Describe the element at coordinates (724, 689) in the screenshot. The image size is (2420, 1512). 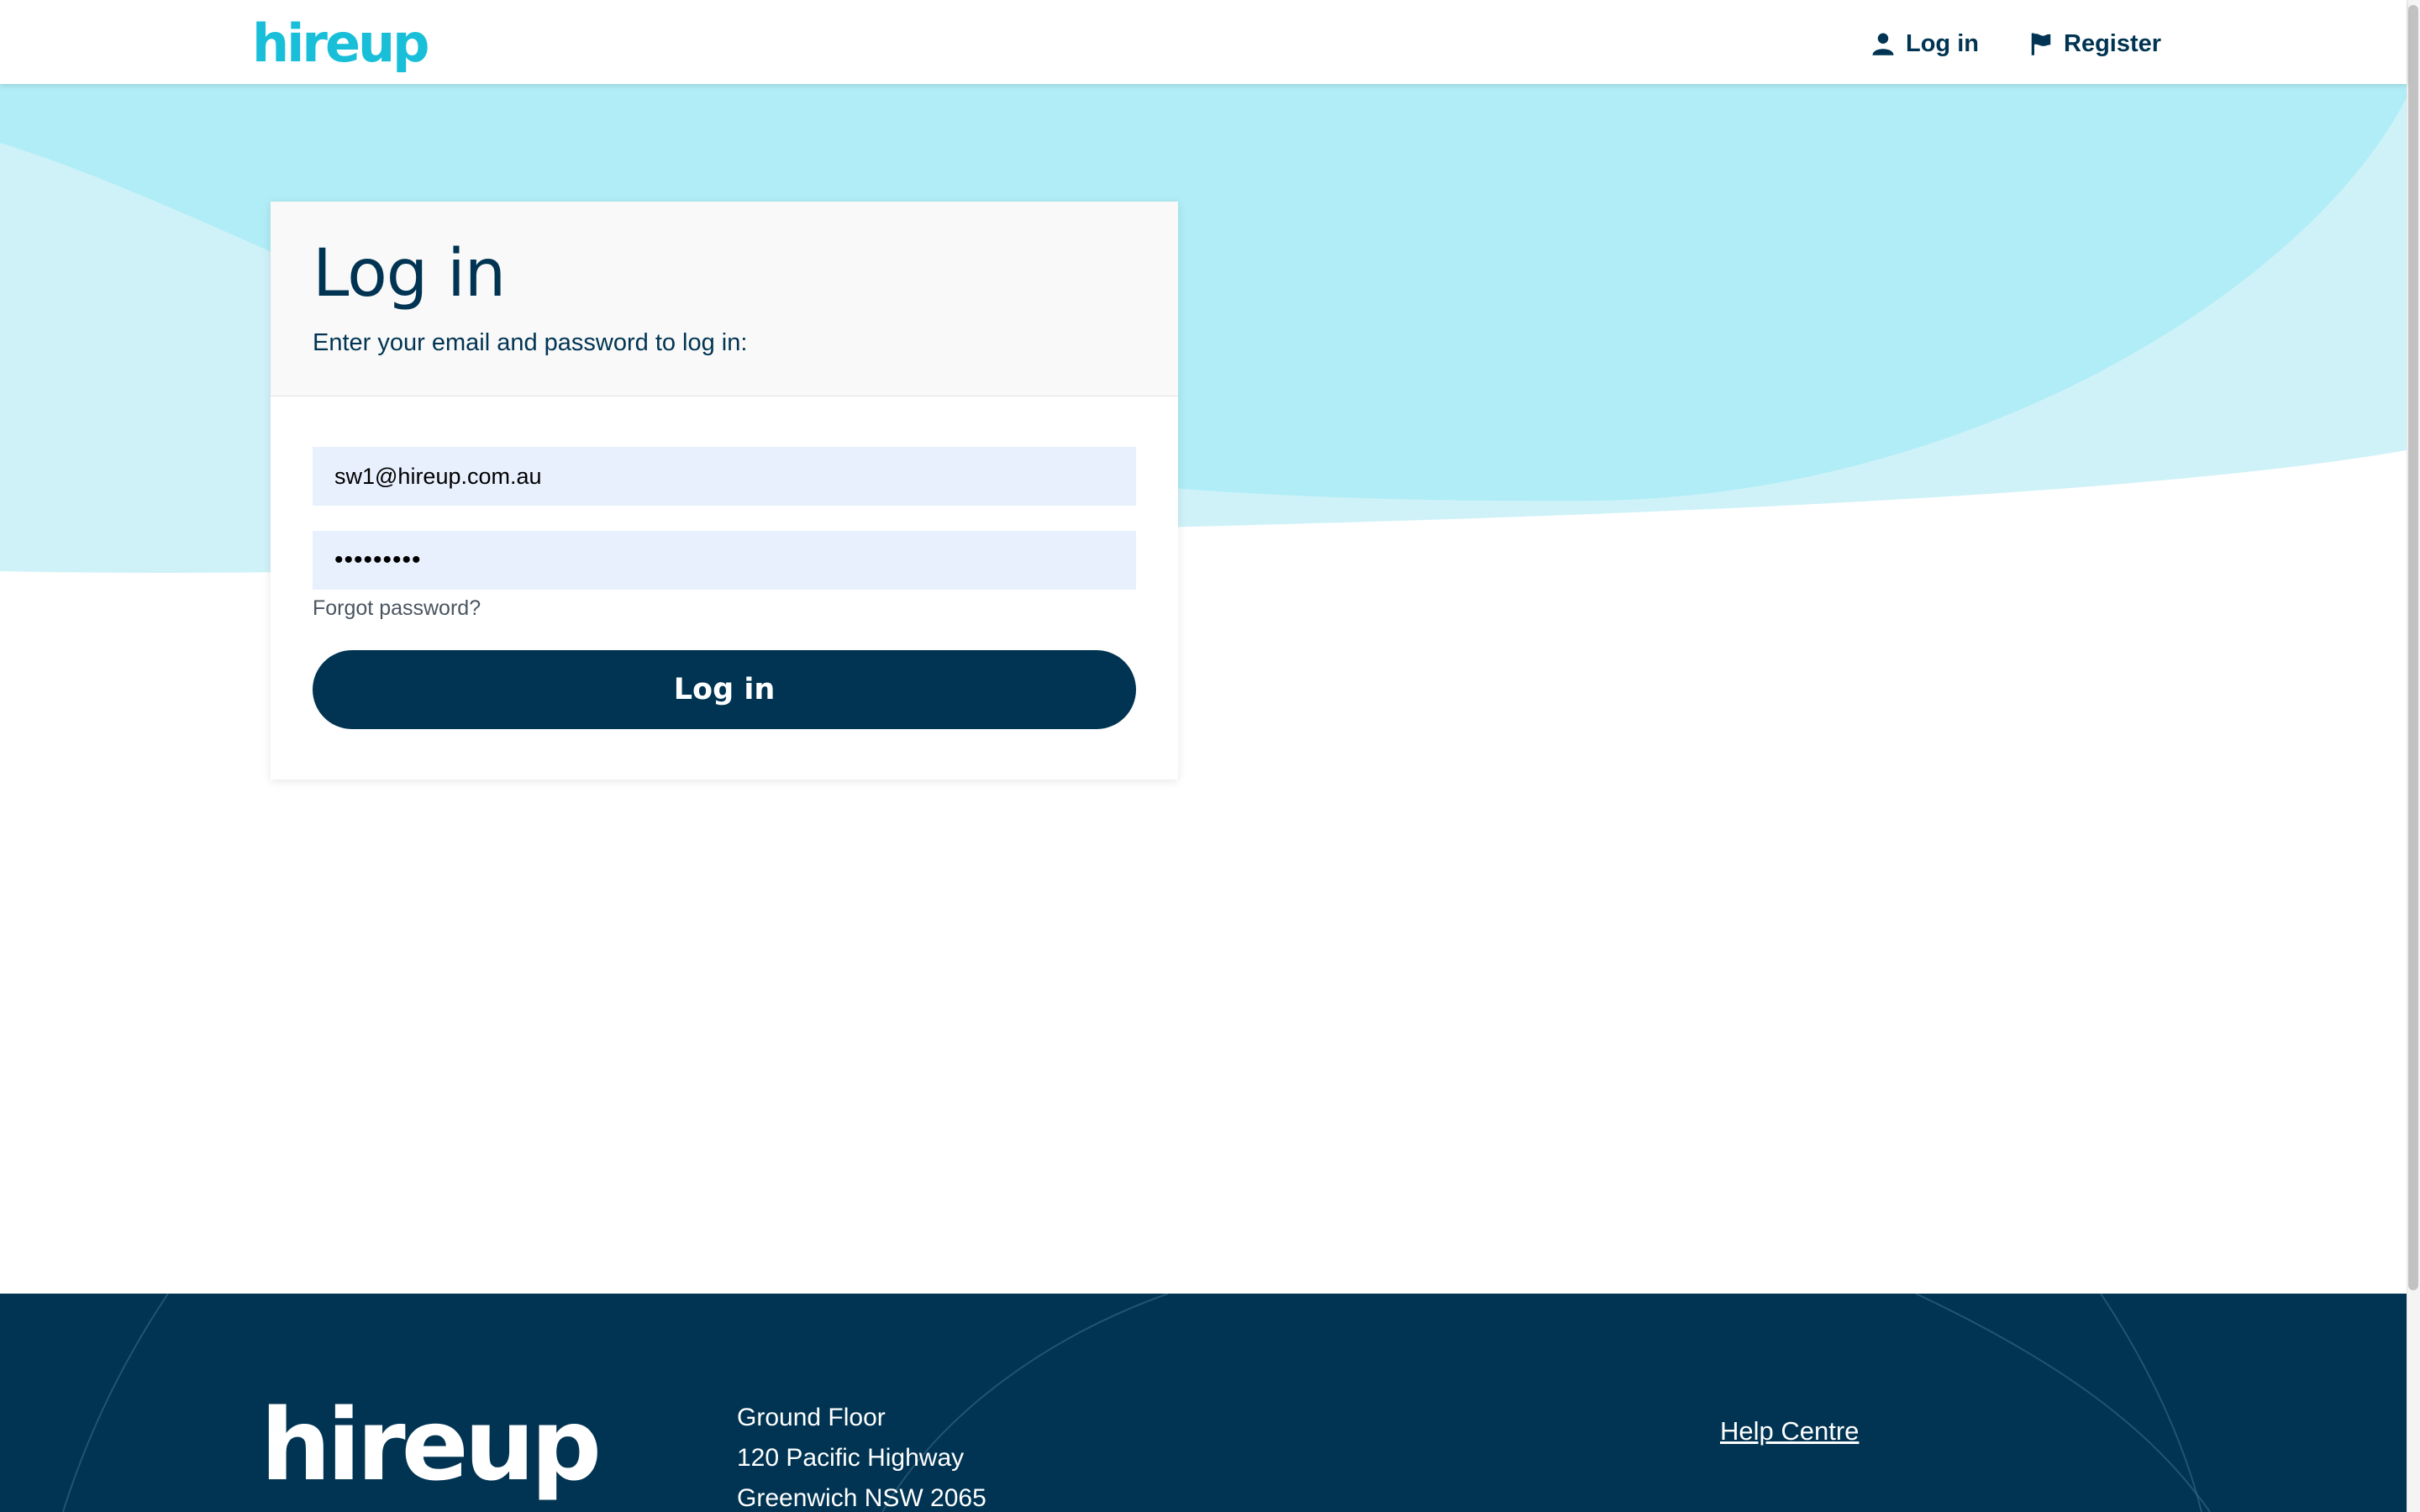
I see `login-button: Log in` at that location.